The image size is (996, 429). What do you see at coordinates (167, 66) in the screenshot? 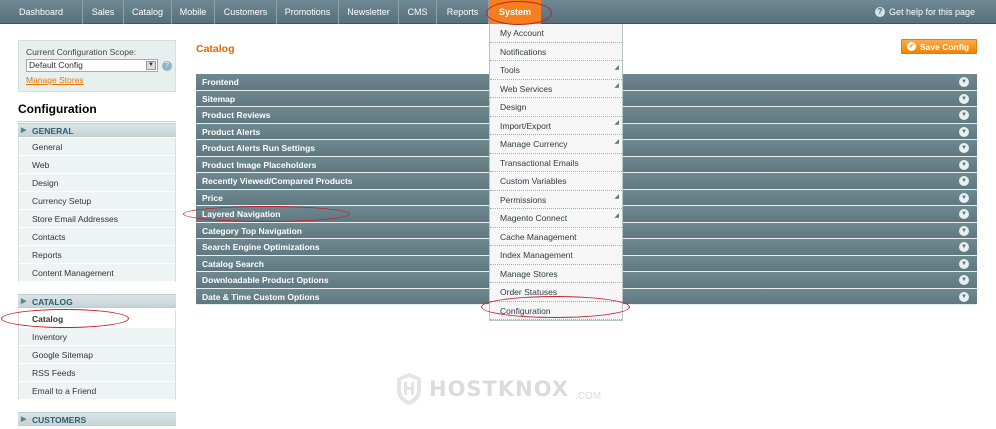
I see `help-icon: ?` at bounding box center [167, 66].